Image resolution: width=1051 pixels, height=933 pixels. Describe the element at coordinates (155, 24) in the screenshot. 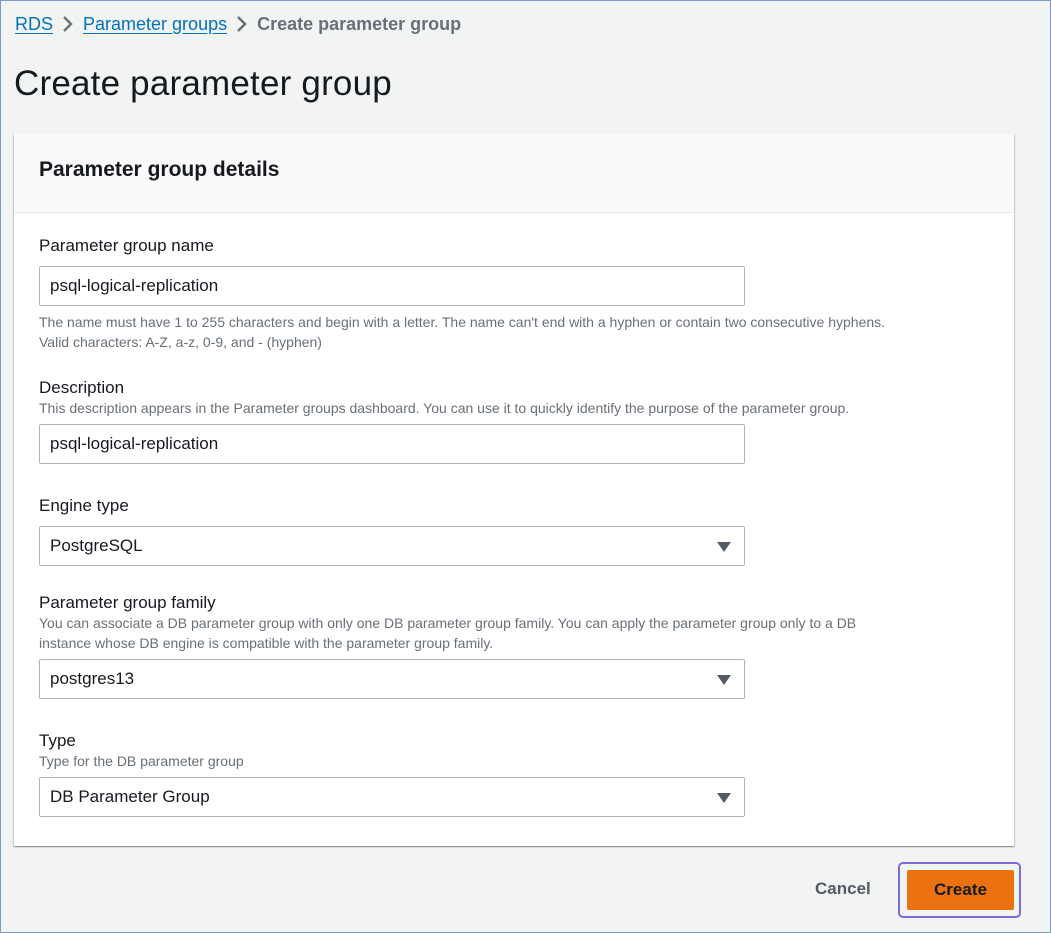

I see `breadcrumb-parameter-groups-link: Parameter groups` at that location.